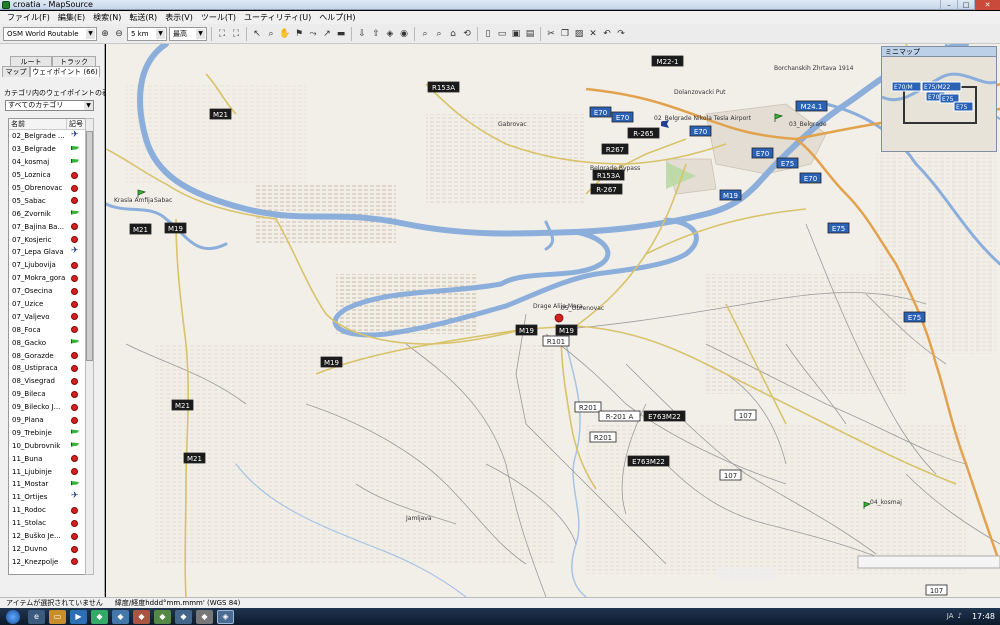 The width and height of the screenshot is (1000, 625). What do you see at coordinates (607, 34) in the screenshot?
I see `undo-icon: ↶` at bounding box center [607, 34].